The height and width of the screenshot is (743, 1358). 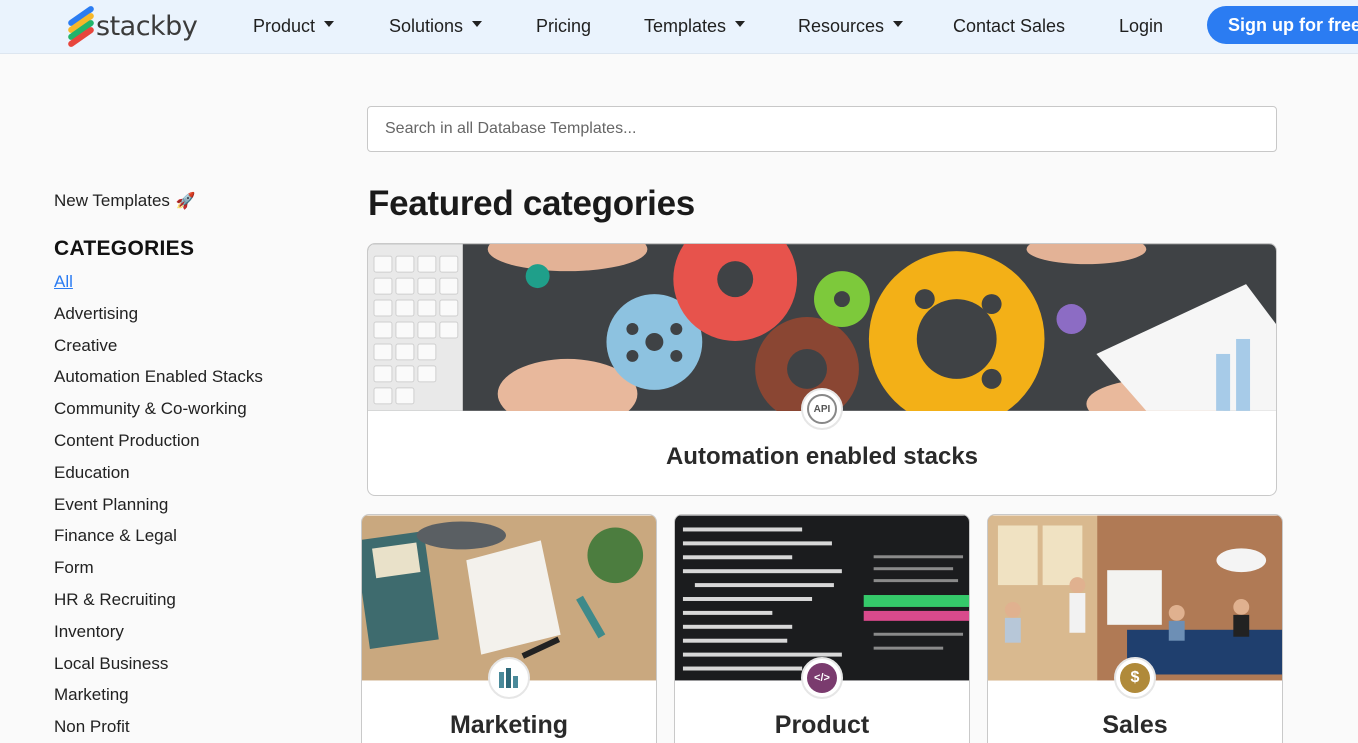 What do you see at coordinates (1282, 25) in the screenshot?
I see `signup-button: Sign up for free` at bounding box center [1282, 25].